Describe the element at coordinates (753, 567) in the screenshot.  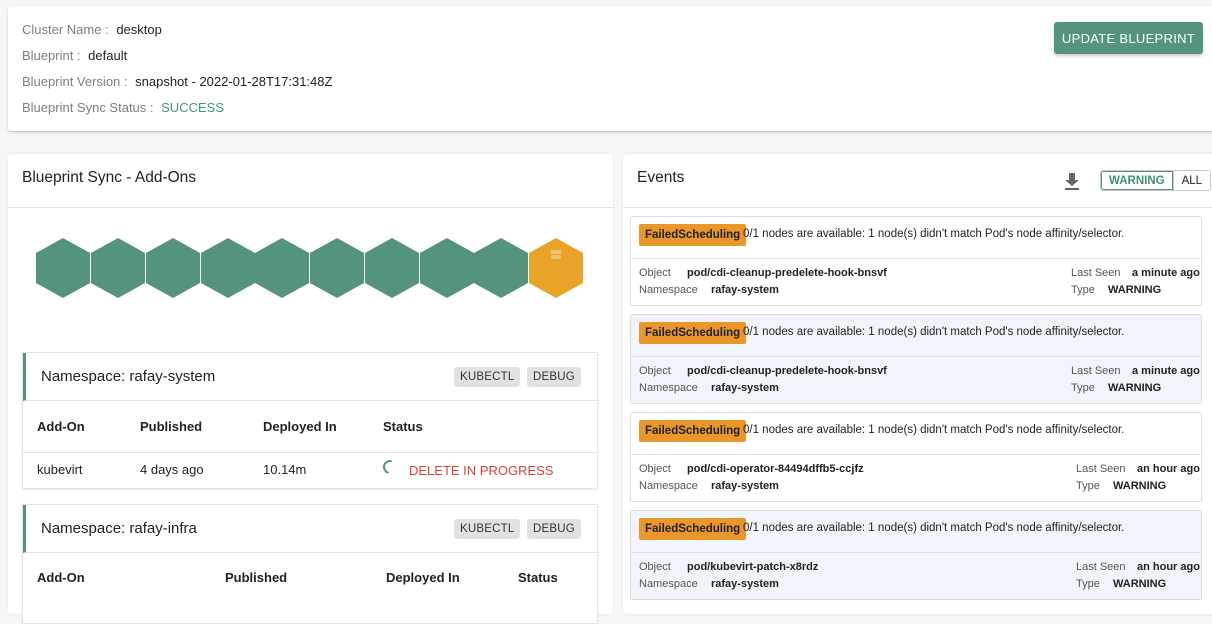
I see `event-object: pod/kubevirt-patch-x8rdz` at that location.